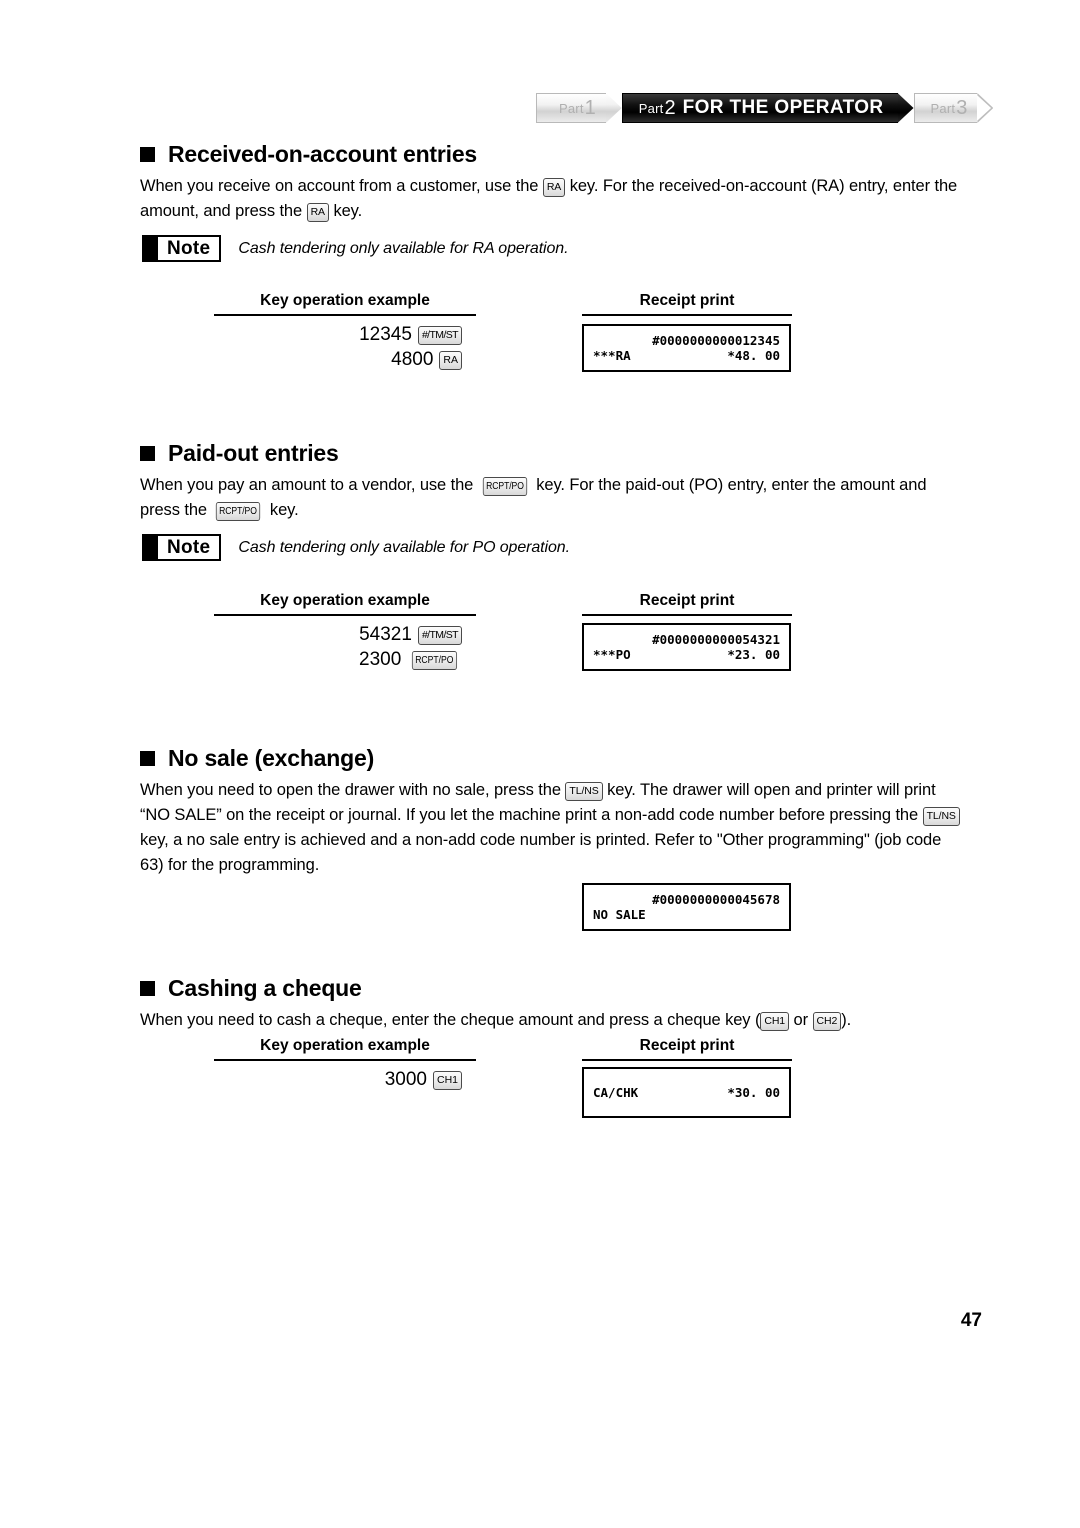 The height and width of the screenshot is (1528, 1080). I want to click on receipt-amount: *30. 00, so click(753, 1092).